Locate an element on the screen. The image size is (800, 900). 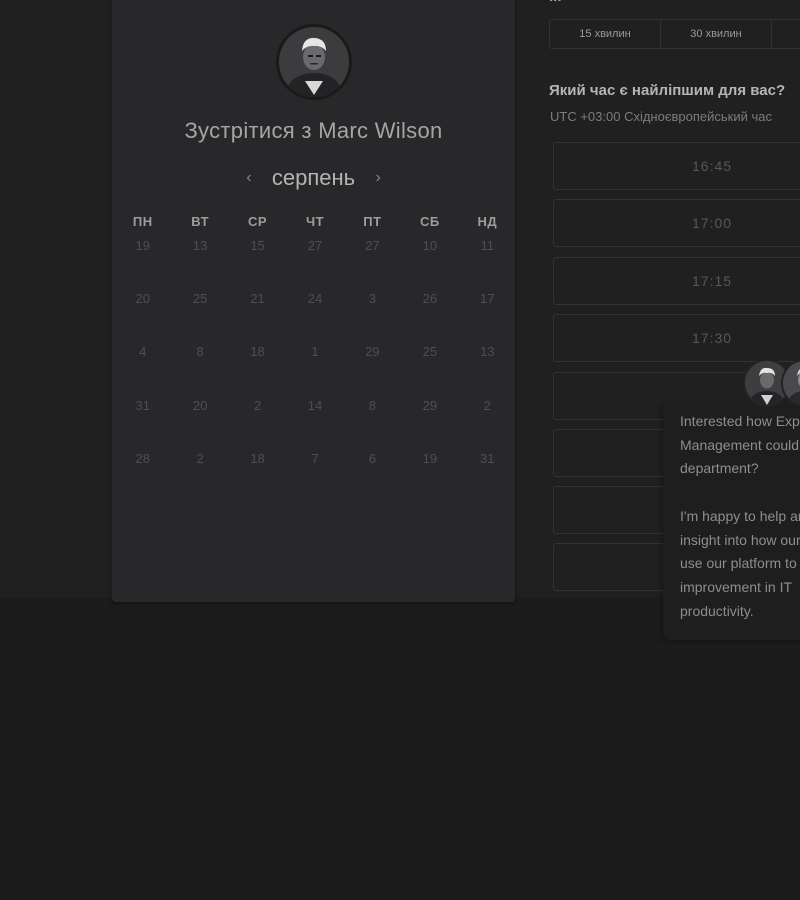
month-navigator: ‹ серпень › is located at coordinates (313, 178).